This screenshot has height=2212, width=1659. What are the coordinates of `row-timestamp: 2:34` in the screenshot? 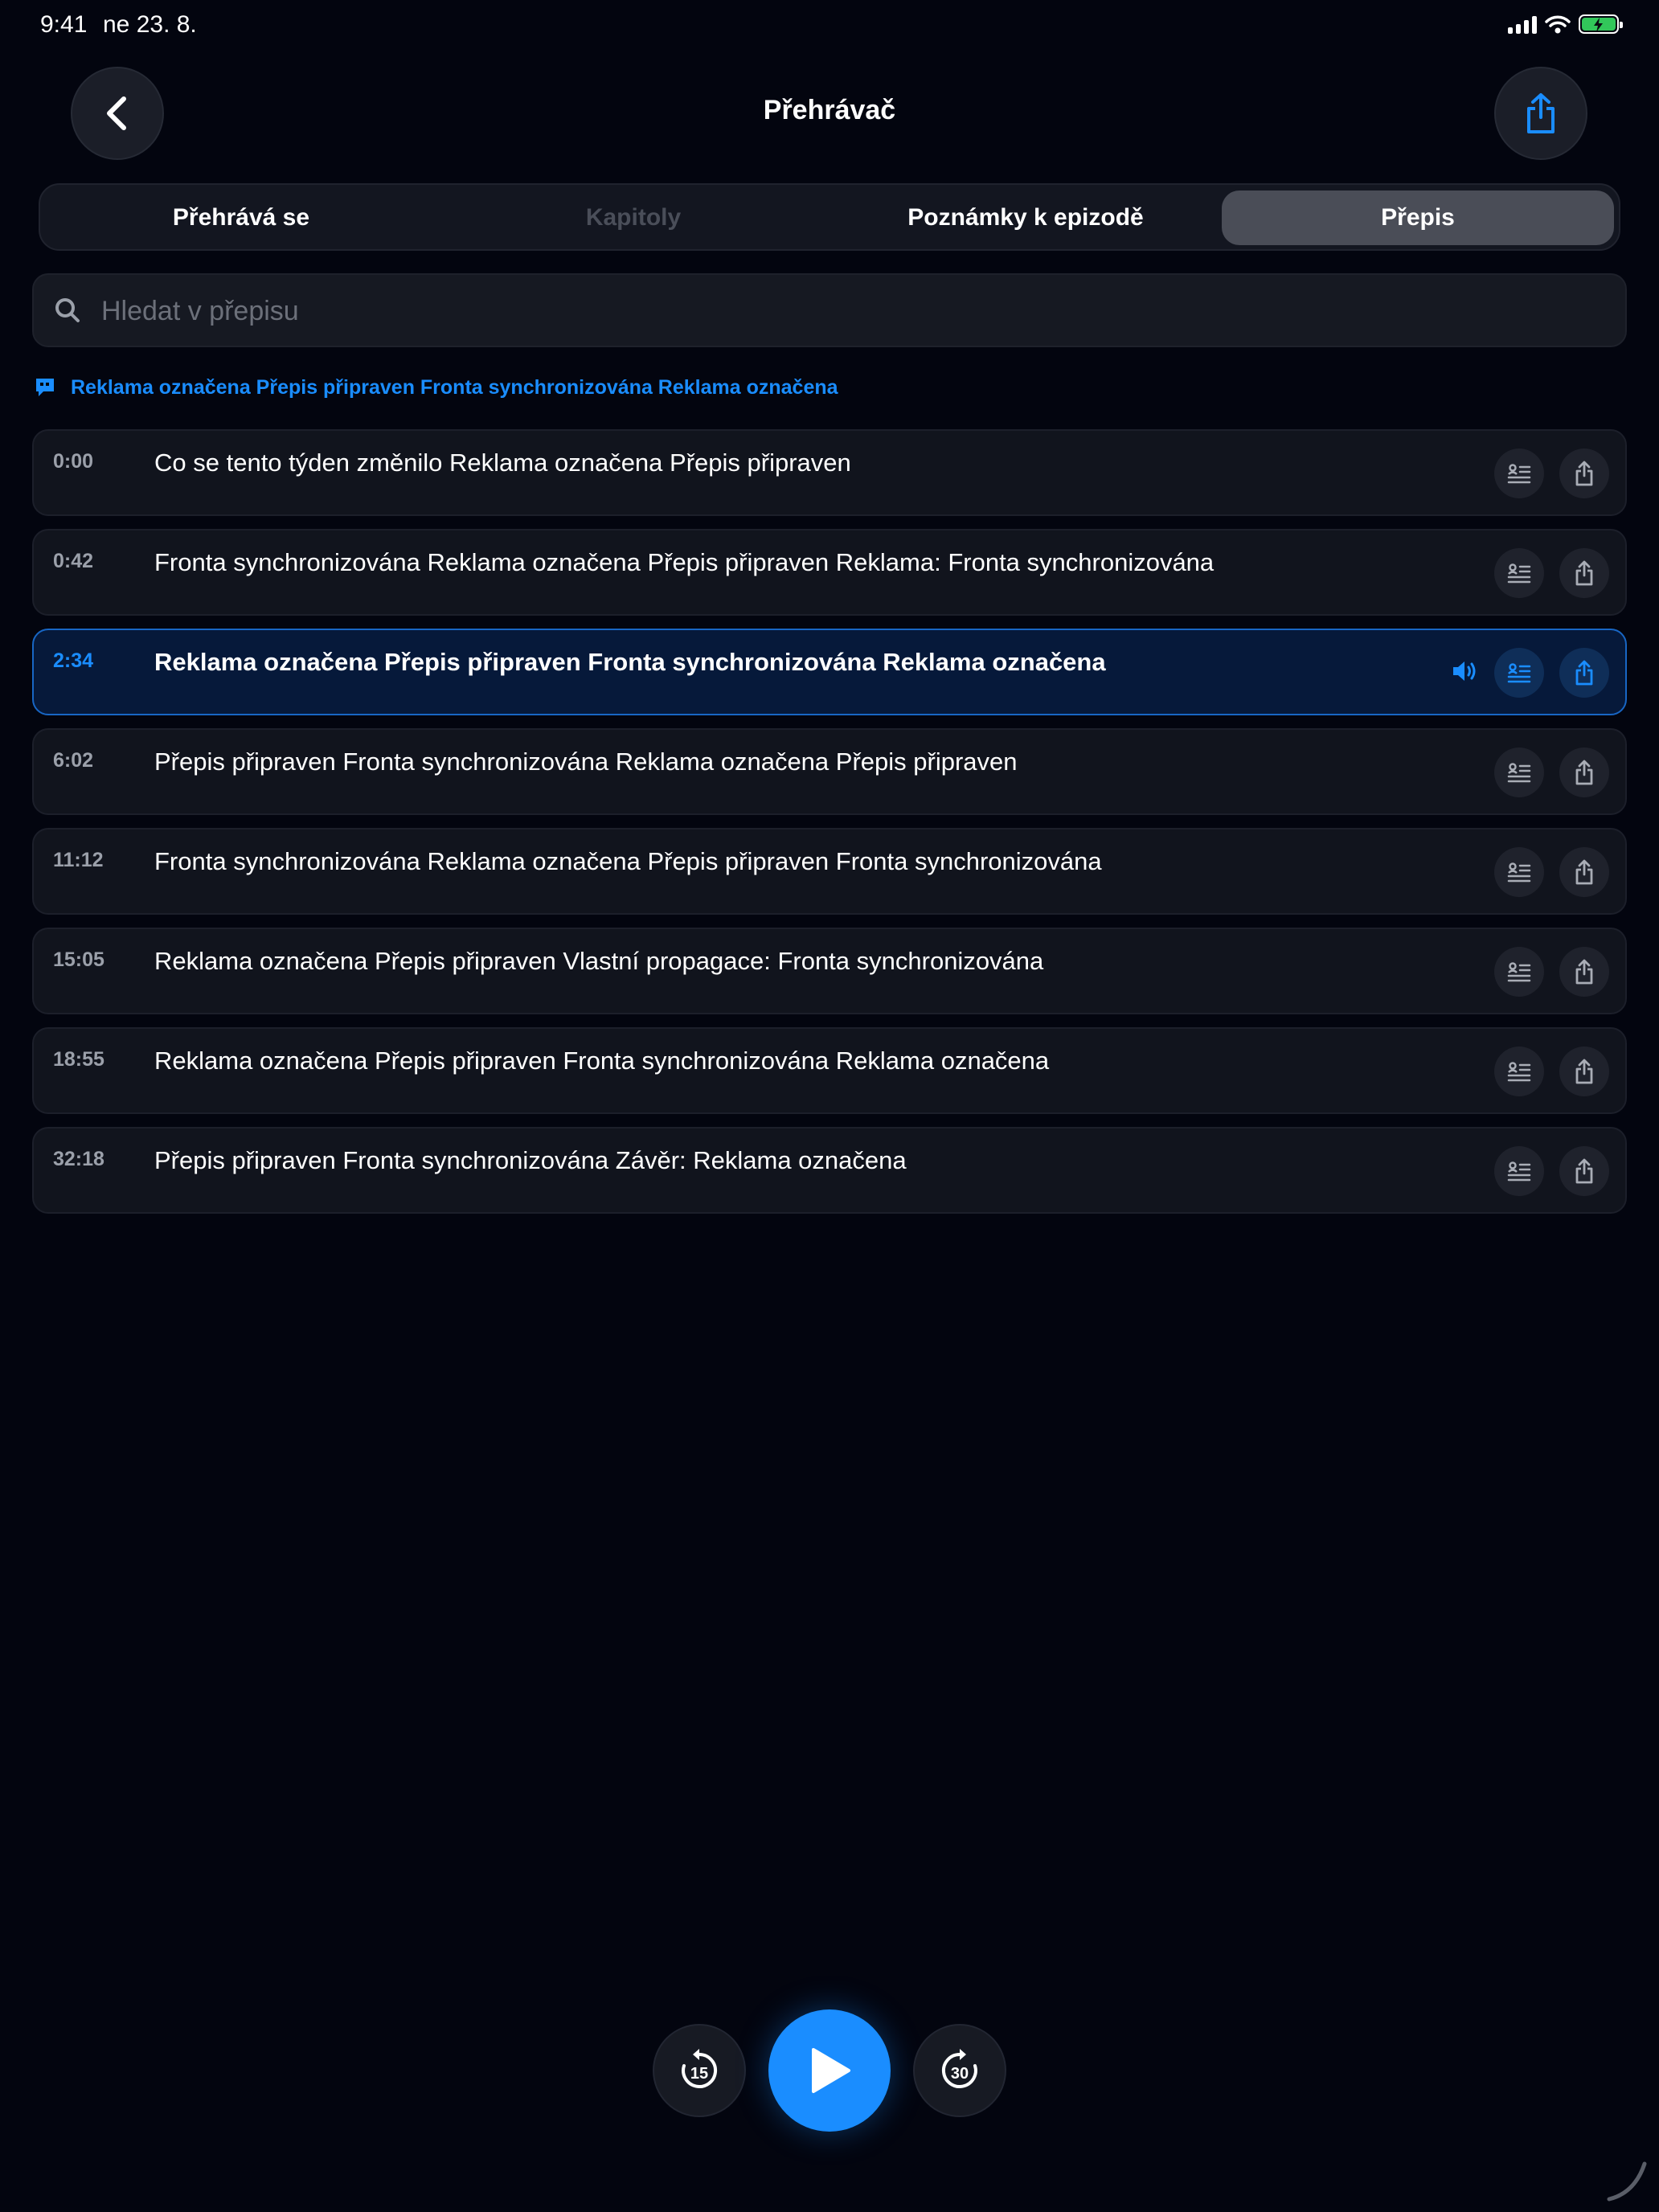 It's located at (73, 661).